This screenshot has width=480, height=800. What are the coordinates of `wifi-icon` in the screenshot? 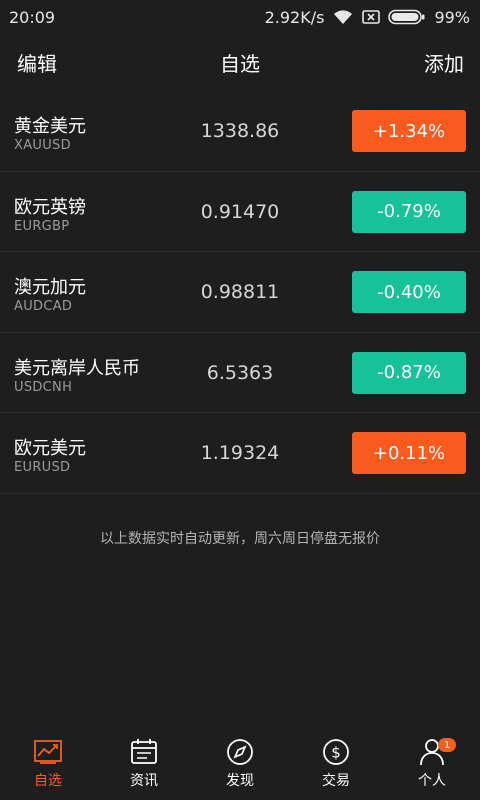 It's located at (343, 17).